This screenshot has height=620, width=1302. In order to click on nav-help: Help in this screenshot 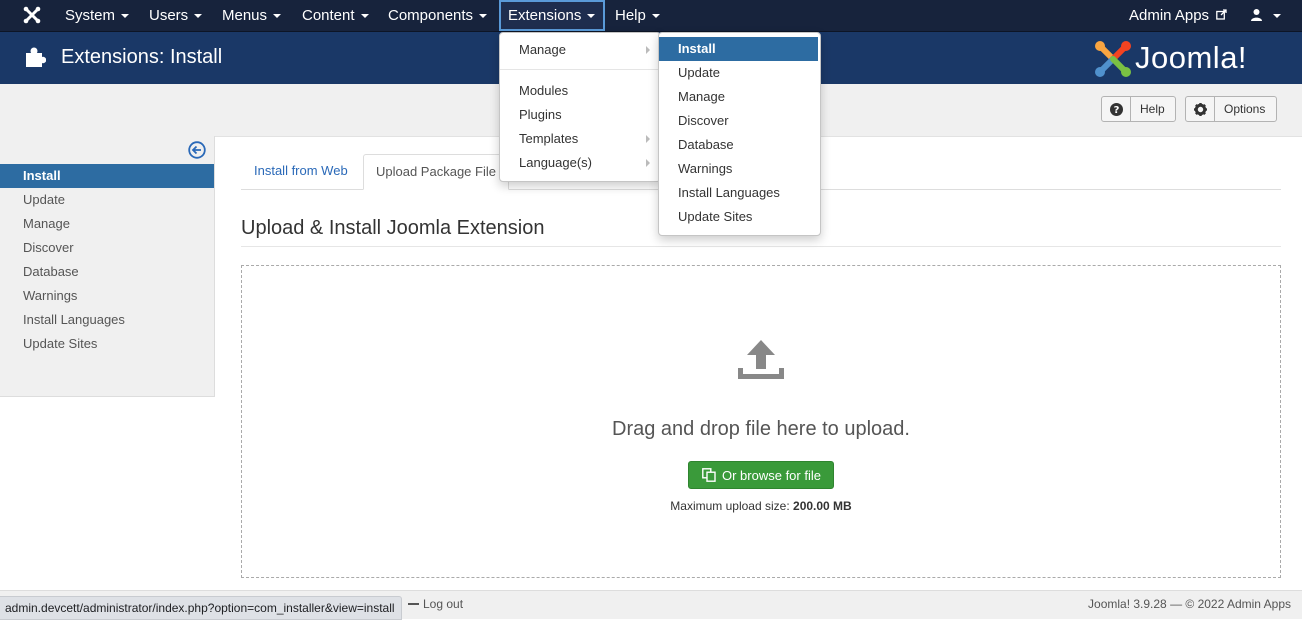, I will do `click(637, 15)`.